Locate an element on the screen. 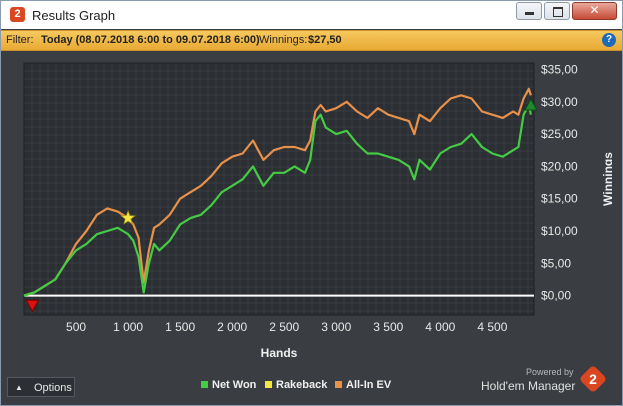 This screenshot has width=623, height=406. winnings-value: $27,50 is located at coordinates (325, 40).